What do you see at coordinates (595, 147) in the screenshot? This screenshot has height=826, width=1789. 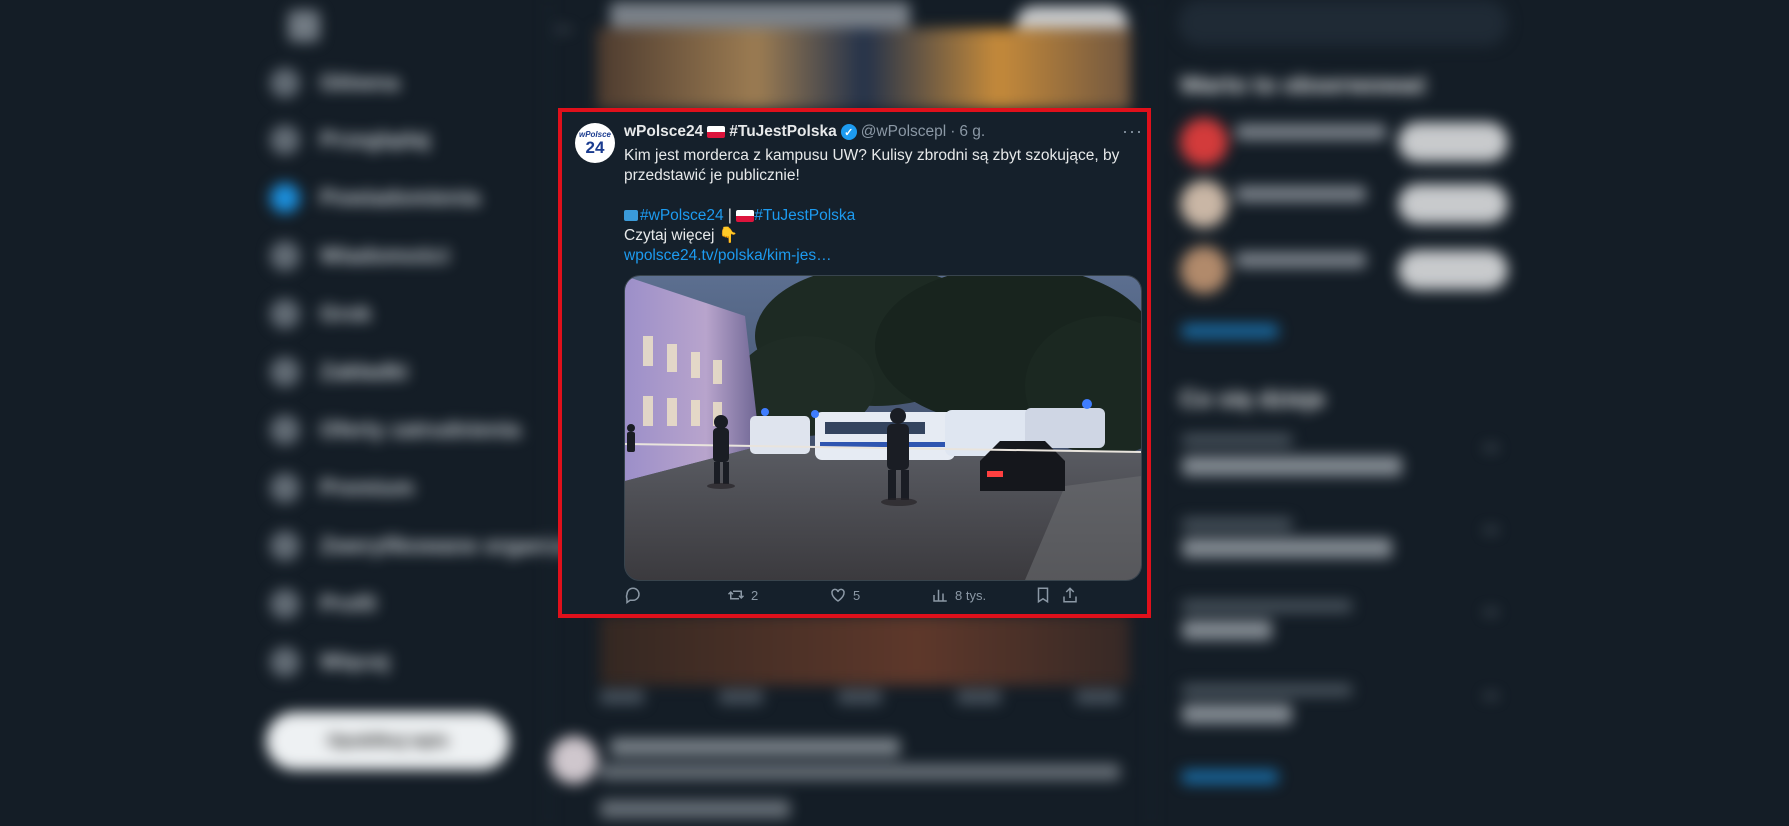 I see `avatar-logo-number: 24` at bounding box center [595, 147].